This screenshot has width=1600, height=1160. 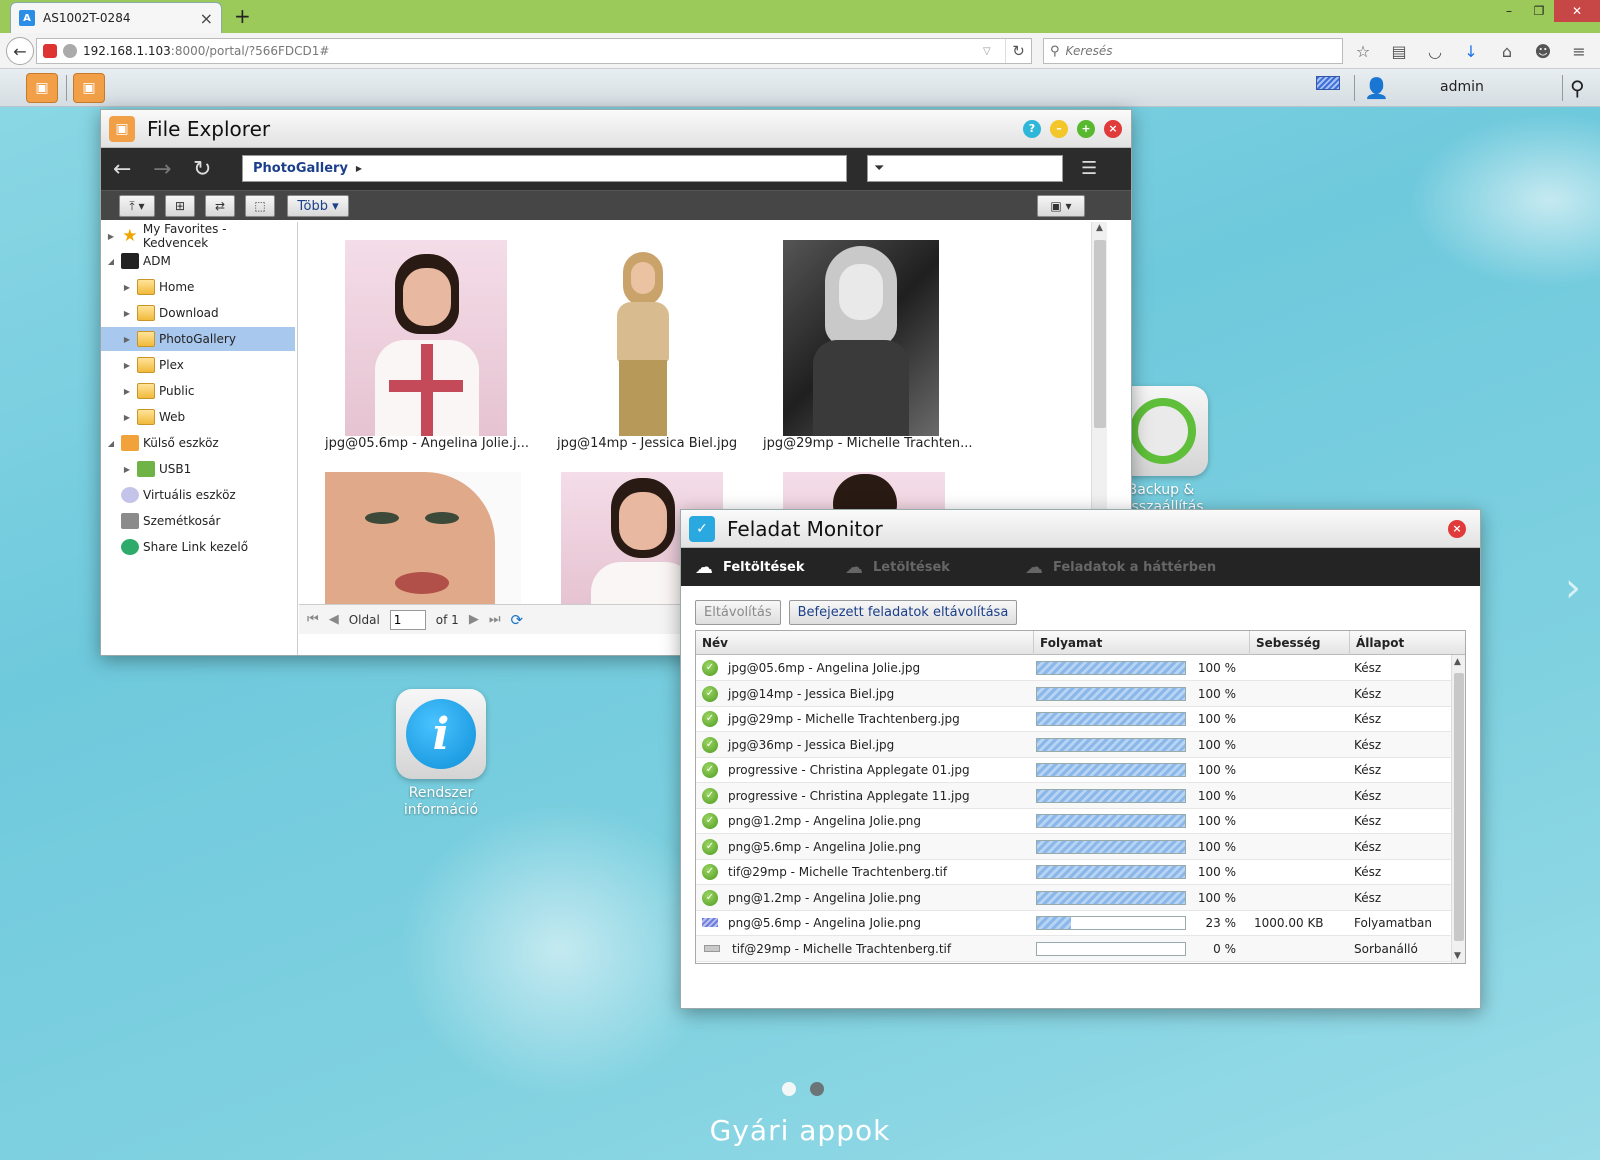 What do you see at coordinates (1089, 168) in the screenshot?
I see `list-options-icon: ☰` at bounding box center [1089, 168].